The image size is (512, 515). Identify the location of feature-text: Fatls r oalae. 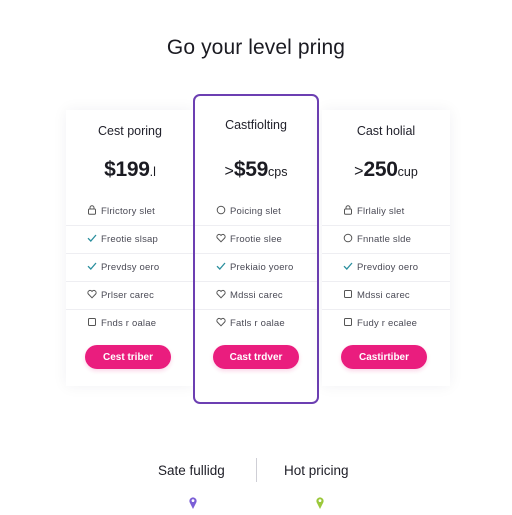
(257, 323).